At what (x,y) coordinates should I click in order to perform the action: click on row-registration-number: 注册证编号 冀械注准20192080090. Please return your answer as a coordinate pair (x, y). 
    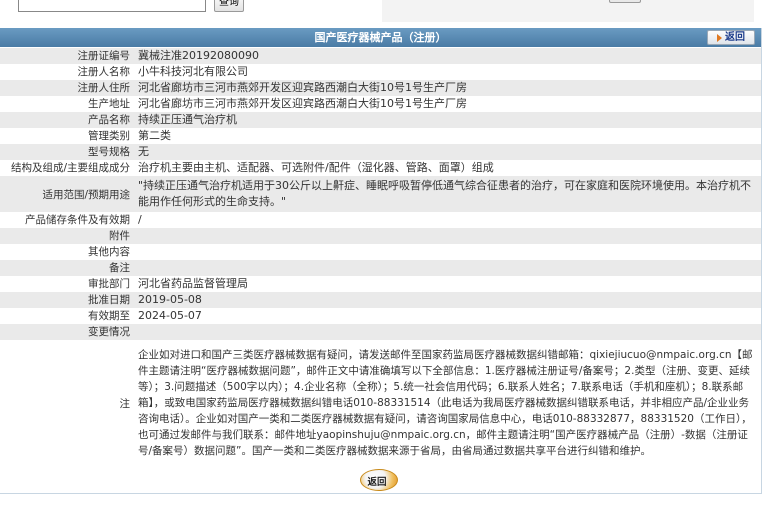
    Looking at the image, I should click on (380, 56).